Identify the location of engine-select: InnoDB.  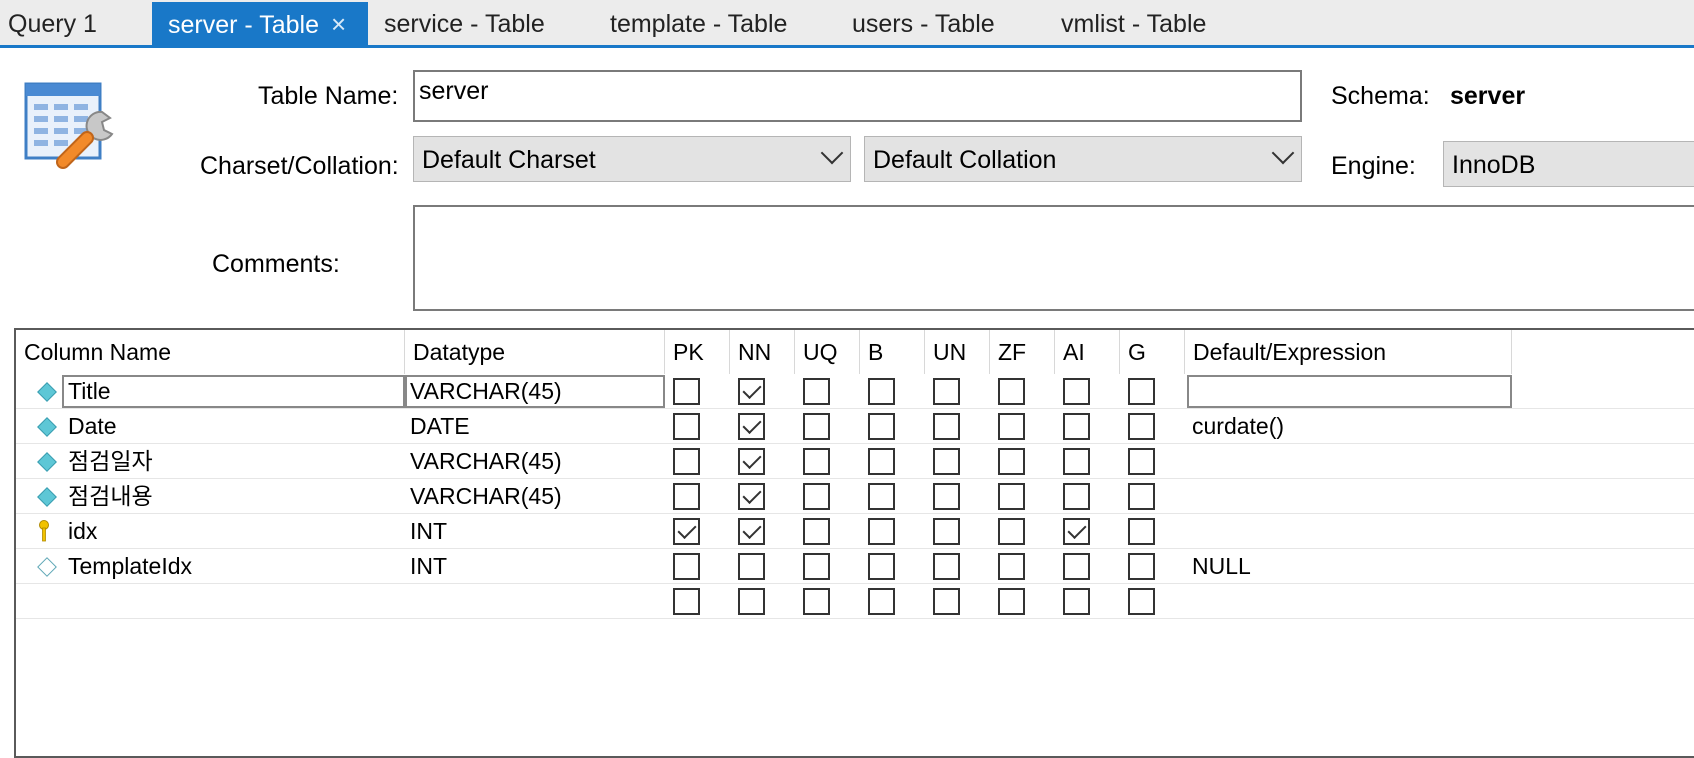
(1568, 164).